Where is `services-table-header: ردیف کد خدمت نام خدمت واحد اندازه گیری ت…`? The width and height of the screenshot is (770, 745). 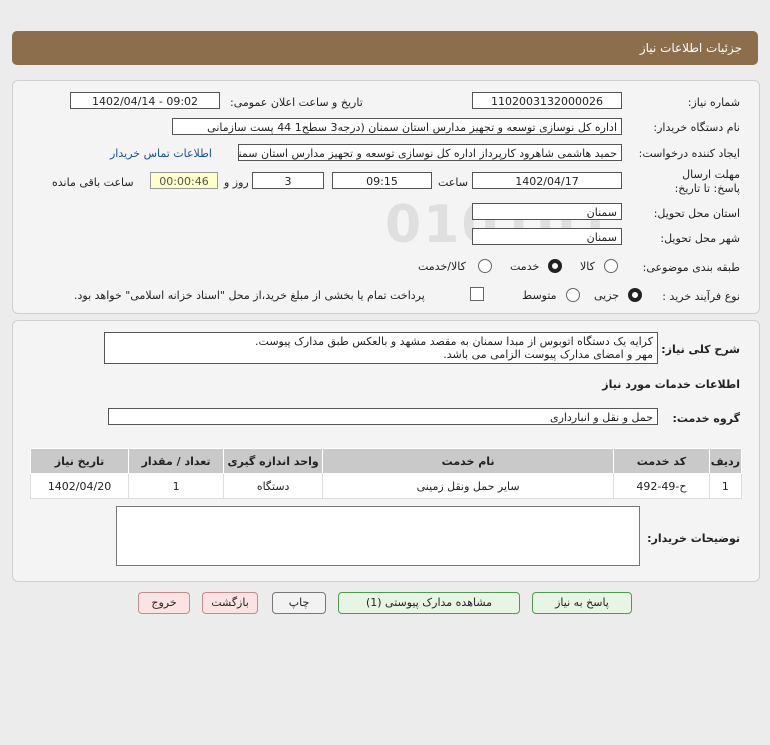 services-table-header: ردیف کد خدمت نام خدمت واحد اندازه گیری ت… is located at coordinates (386, 461).